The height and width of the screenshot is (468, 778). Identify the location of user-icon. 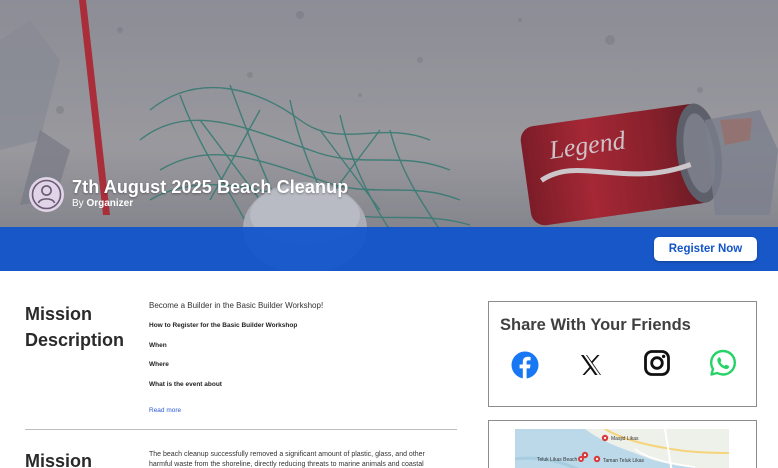
(46, 194).